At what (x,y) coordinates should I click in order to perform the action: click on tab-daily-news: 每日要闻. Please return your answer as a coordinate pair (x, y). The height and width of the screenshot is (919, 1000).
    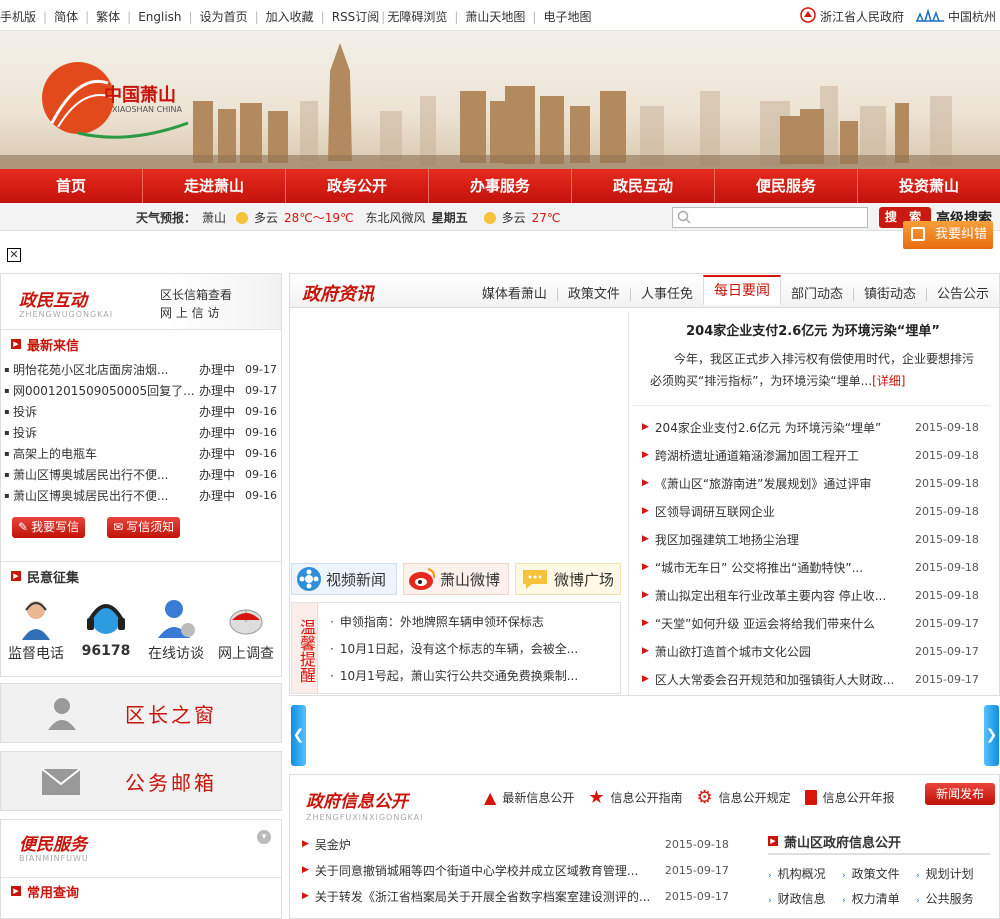
    Looking at the image, I should click on (741, 290).